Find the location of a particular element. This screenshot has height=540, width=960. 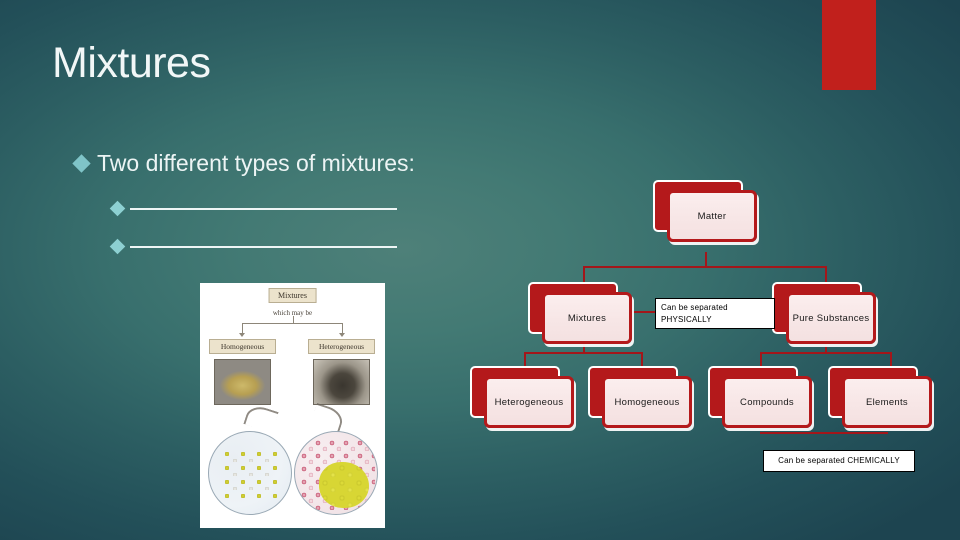

connector-arm is located at coordinates (292, 323).